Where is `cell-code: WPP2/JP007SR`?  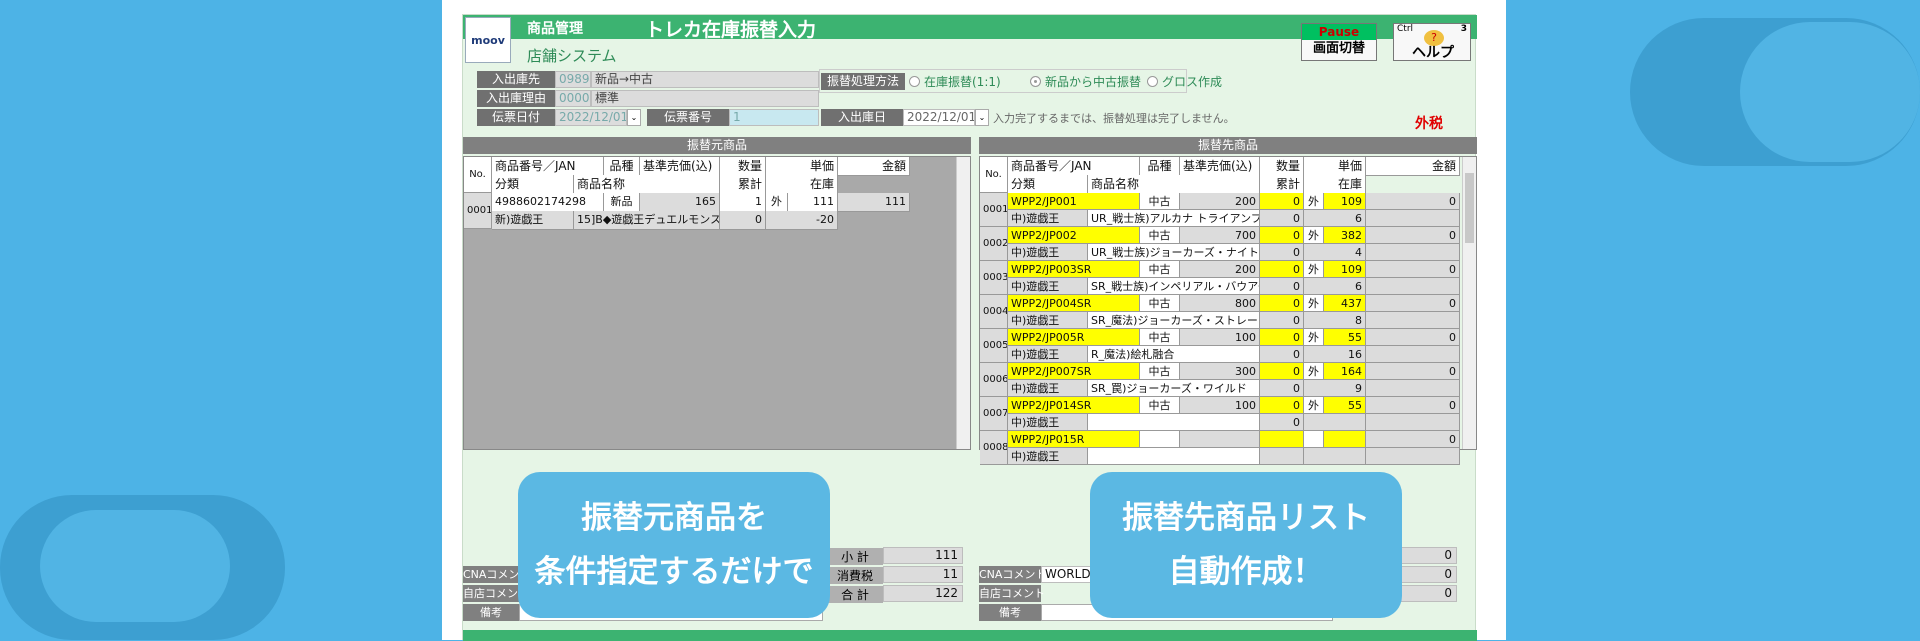 cell-code: WPP2/JP007SR is located at coordinates (1074, 371).